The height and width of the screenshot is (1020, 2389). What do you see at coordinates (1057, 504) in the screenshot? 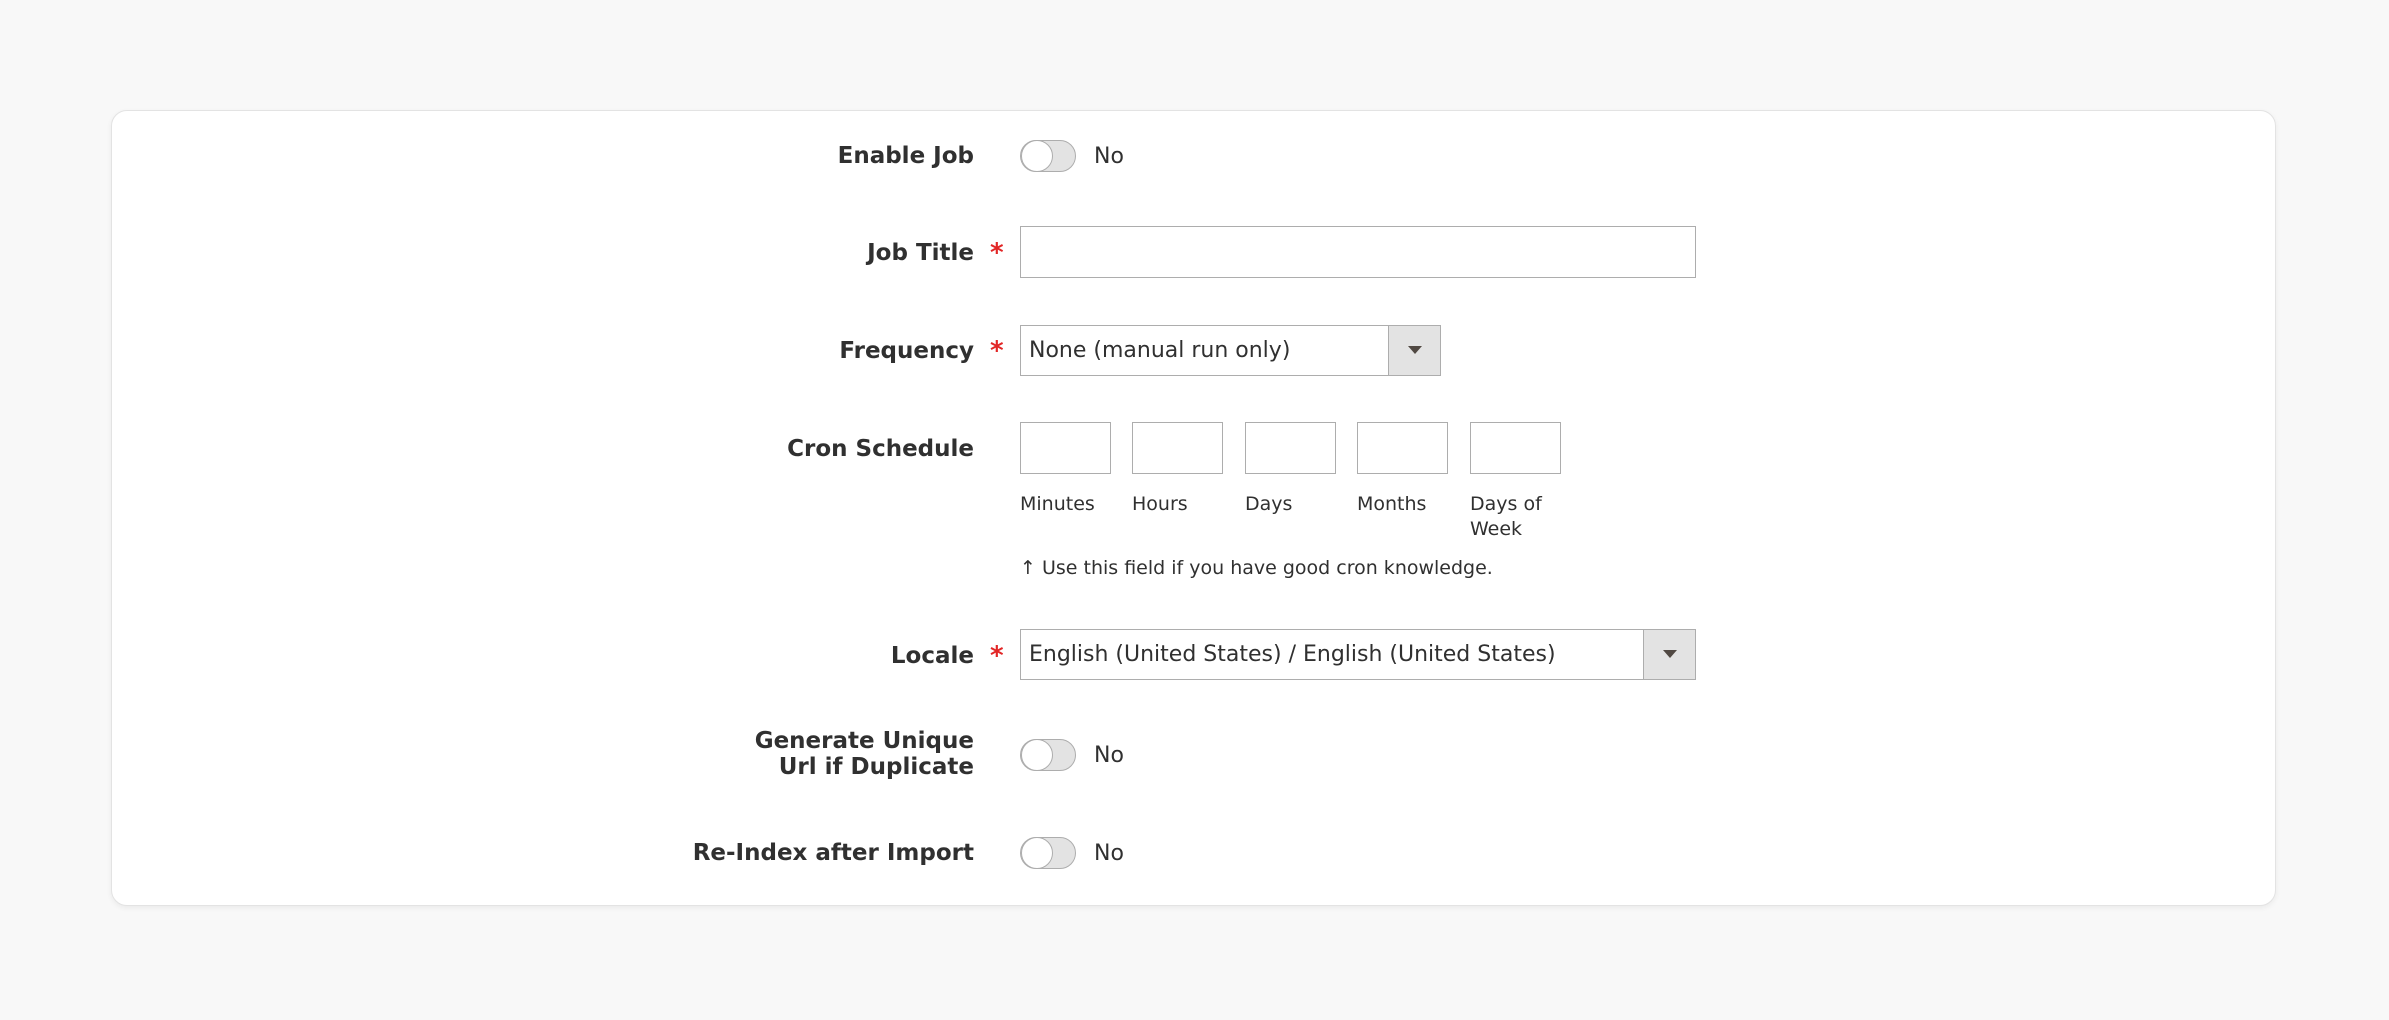
I see `cron-minutes-label: Minutes` at bounding box center [1057, 504].